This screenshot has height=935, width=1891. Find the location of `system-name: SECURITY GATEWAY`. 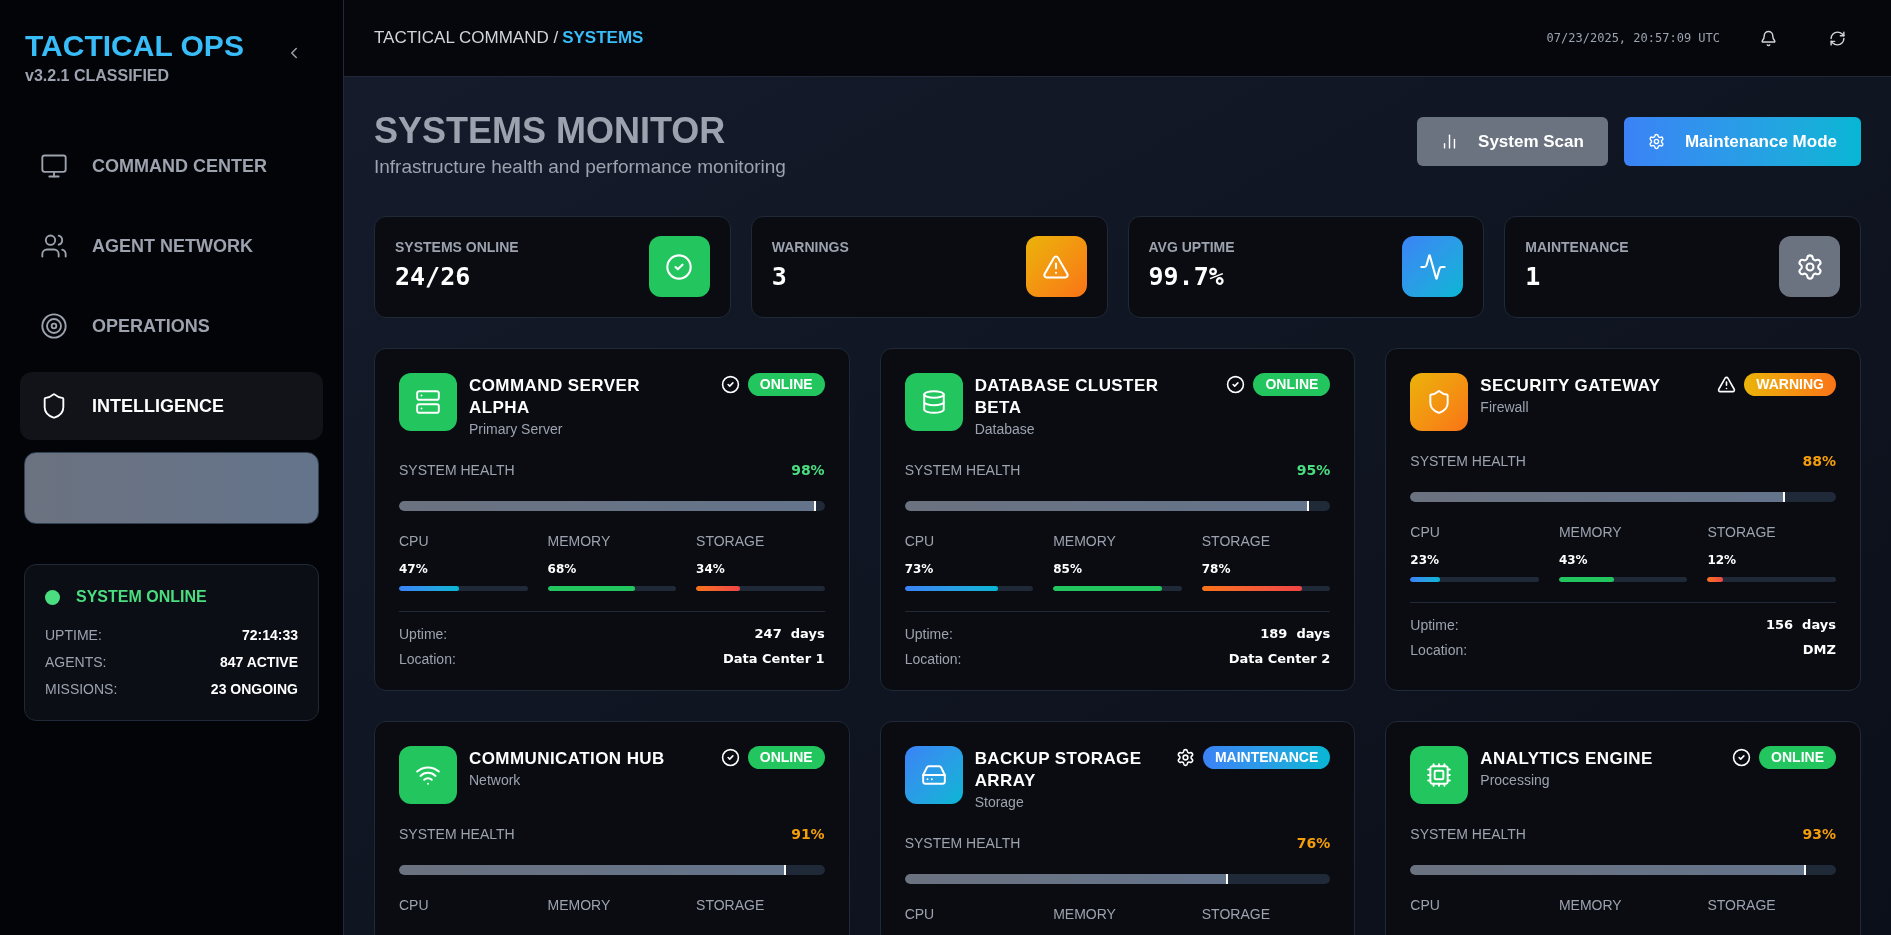

system-name: SECURITY GATEWAY is located at coordinates (1571, 385).